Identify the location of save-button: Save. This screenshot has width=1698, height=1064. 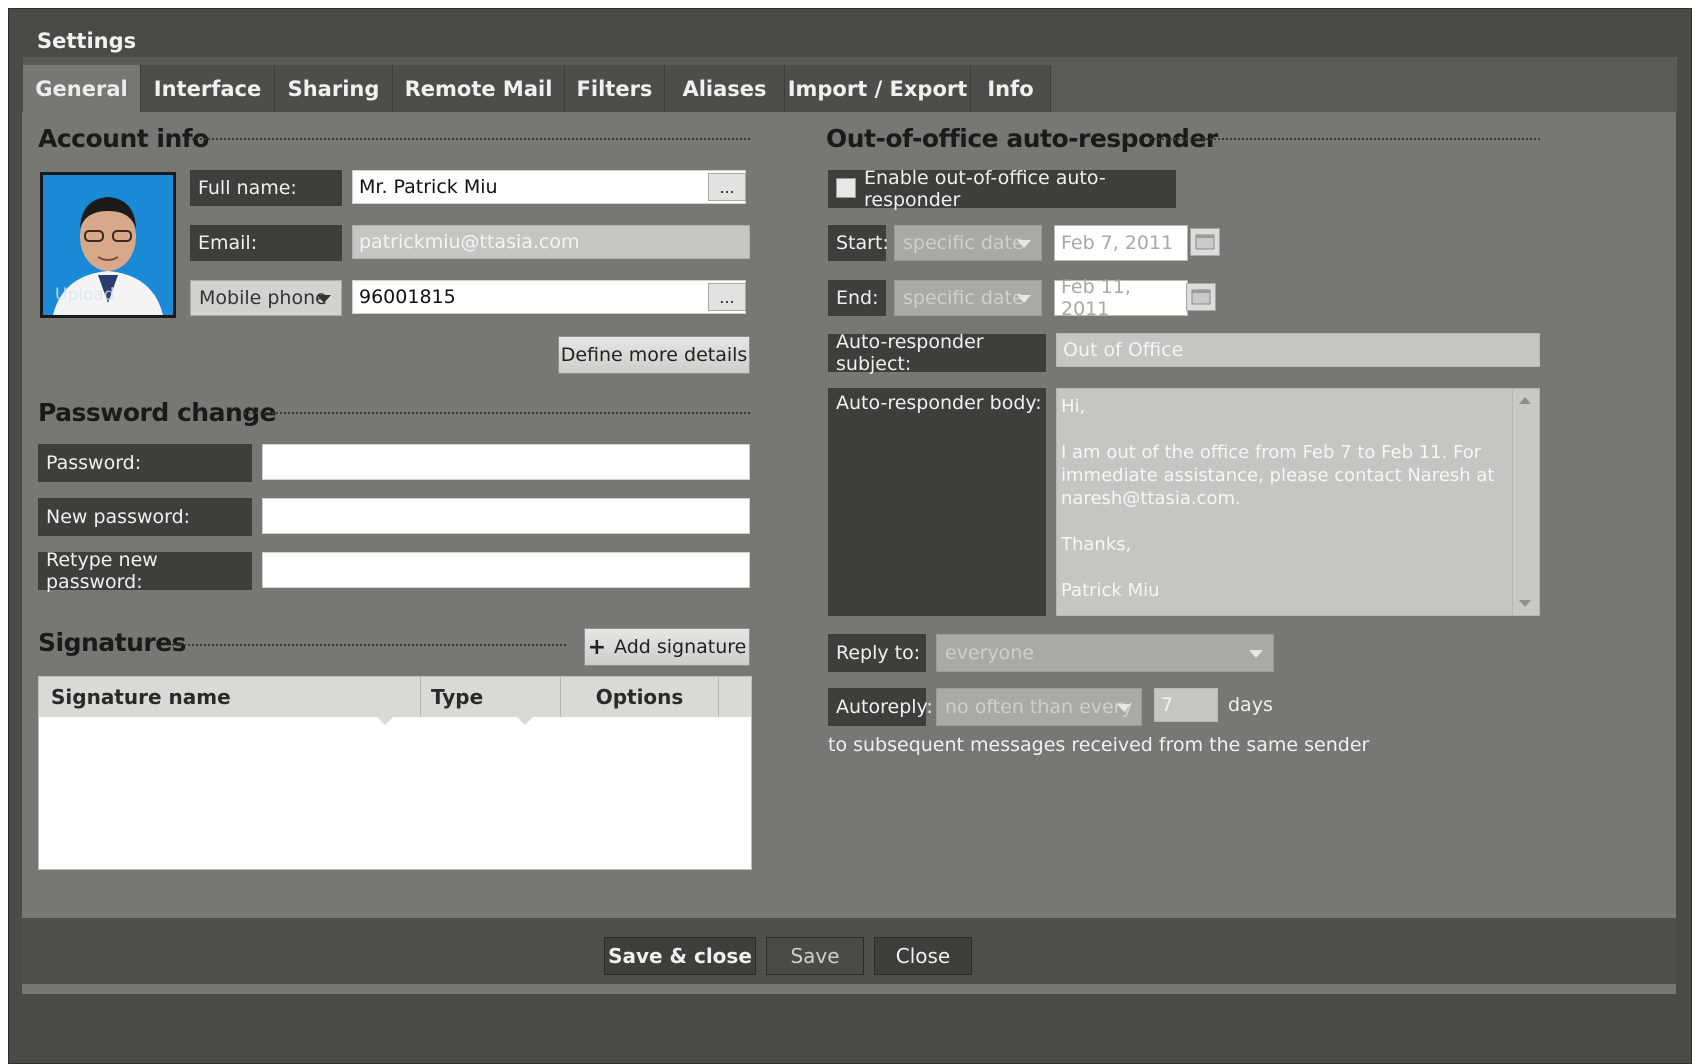
(815, 956).